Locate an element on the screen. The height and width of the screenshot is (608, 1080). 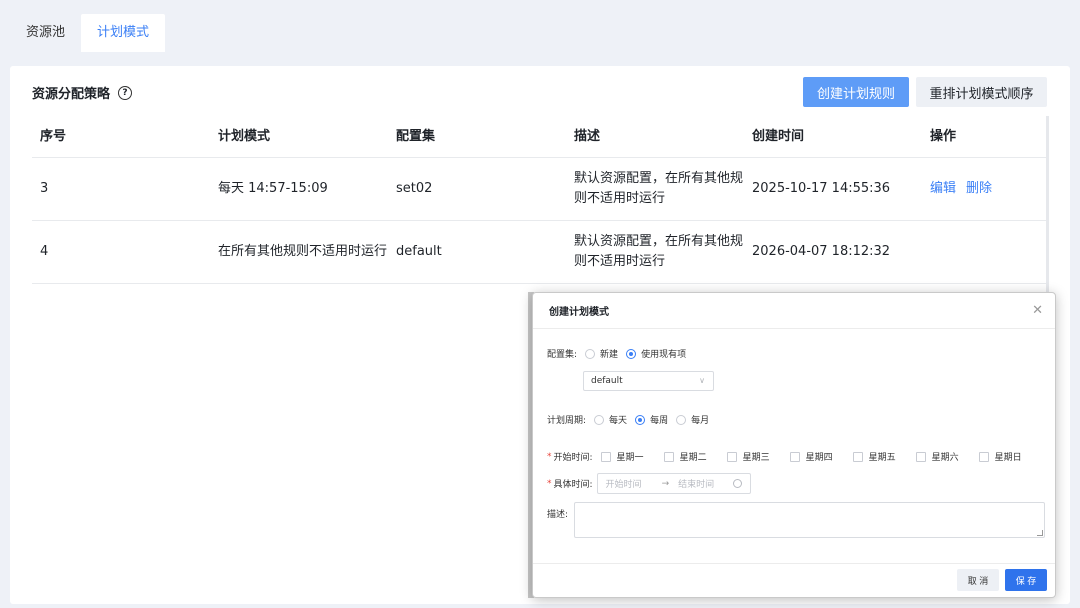
arrow-right-icon: → is located at coordinates (665, 483).